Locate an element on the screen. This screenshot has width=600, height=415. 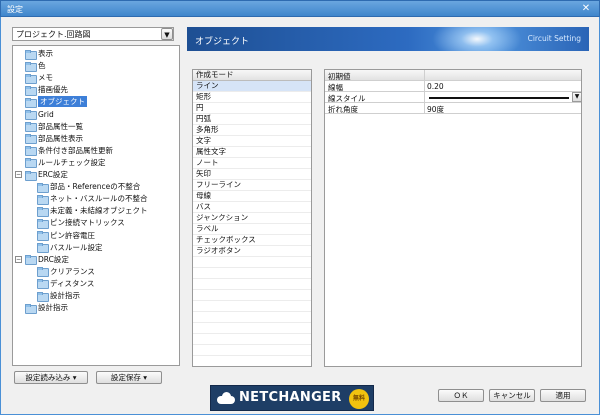
tree-item-label: オブジェクト is located at coordinates (62, 102).